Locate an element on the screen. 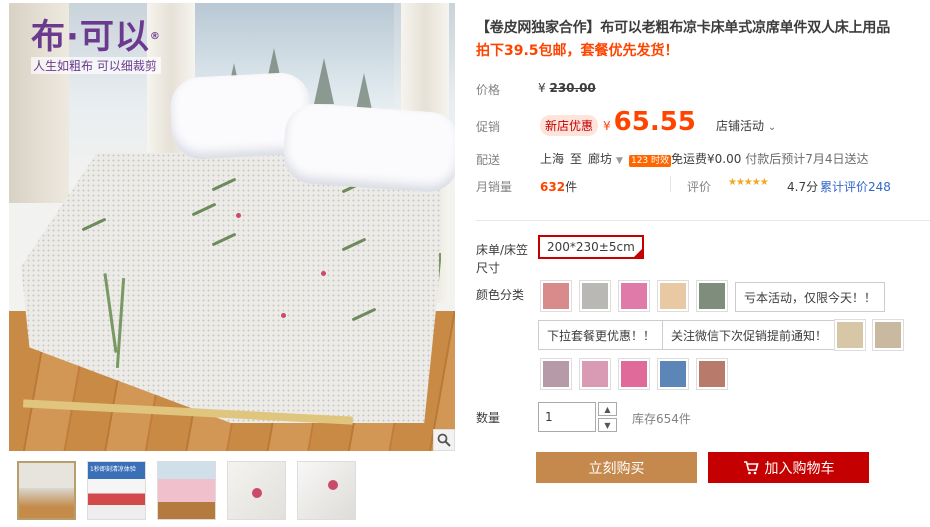 Image resolution: width=930 pixels, height=527 pixels. delivery-label: 配送 is located at coordinates (488, 160).